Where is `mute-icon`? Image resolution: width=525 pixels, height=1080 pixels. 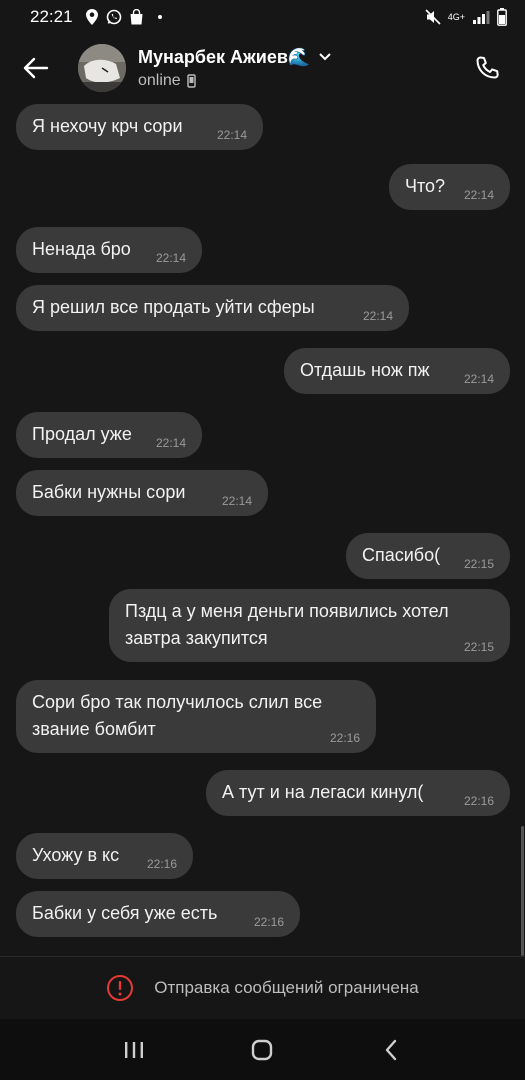 mute-icon is located at coordinates (433, 17).